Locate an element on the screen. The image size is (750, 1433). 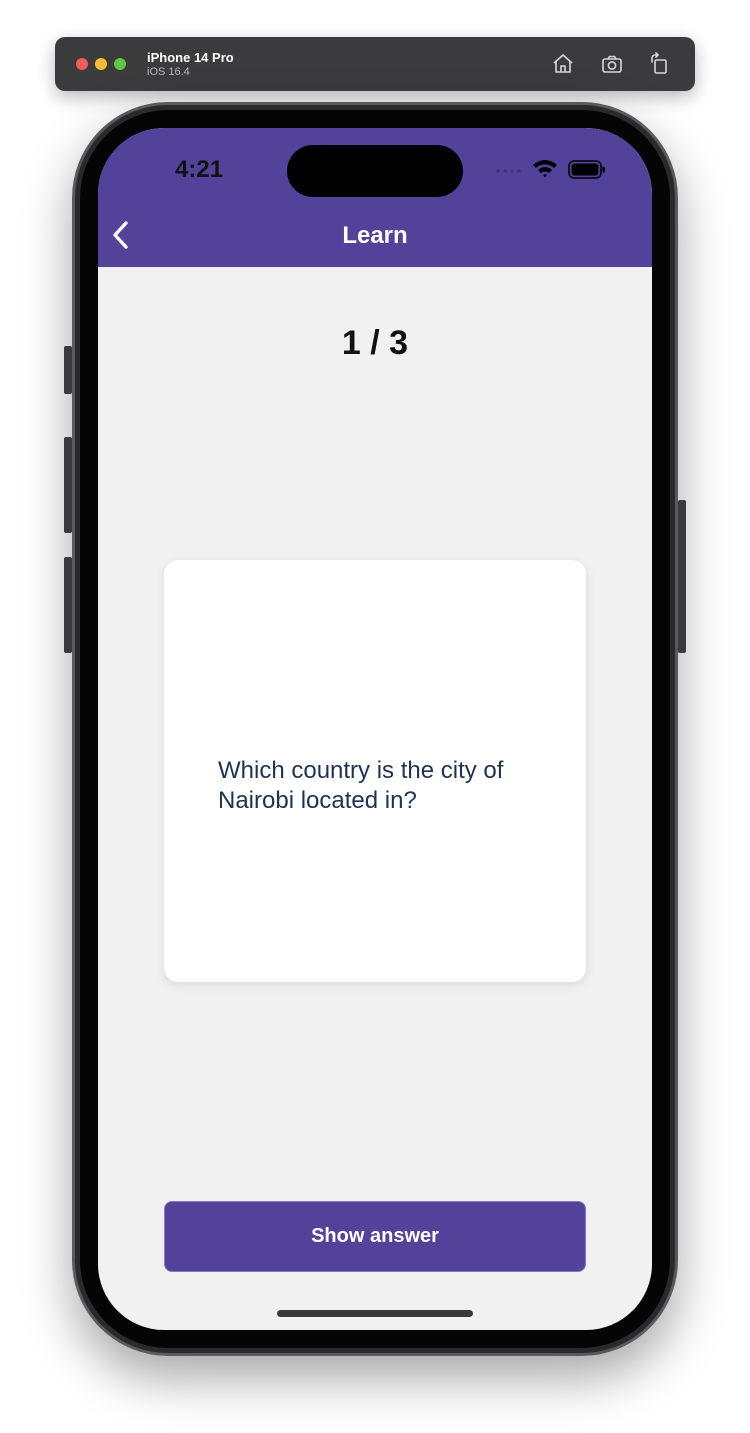
battery-icon is located at coordinates (586, 169).